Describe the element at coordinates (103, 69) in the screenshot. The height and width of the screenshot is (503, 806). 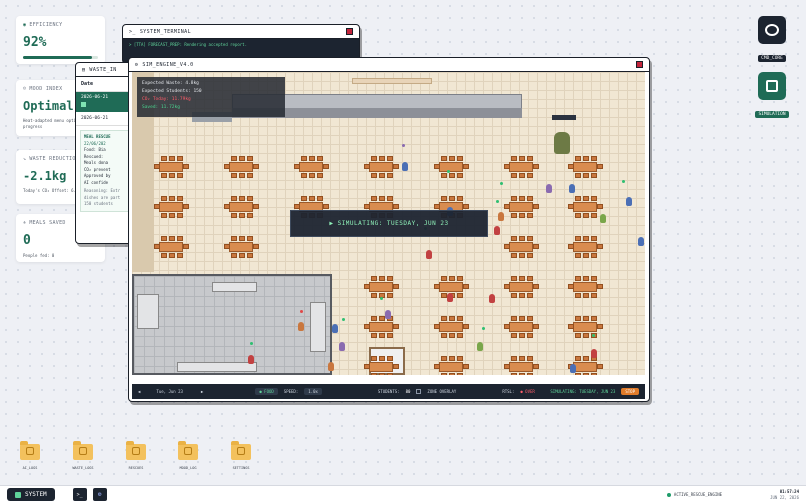
I see `waste-window-title: WASTE_IN` at that location.